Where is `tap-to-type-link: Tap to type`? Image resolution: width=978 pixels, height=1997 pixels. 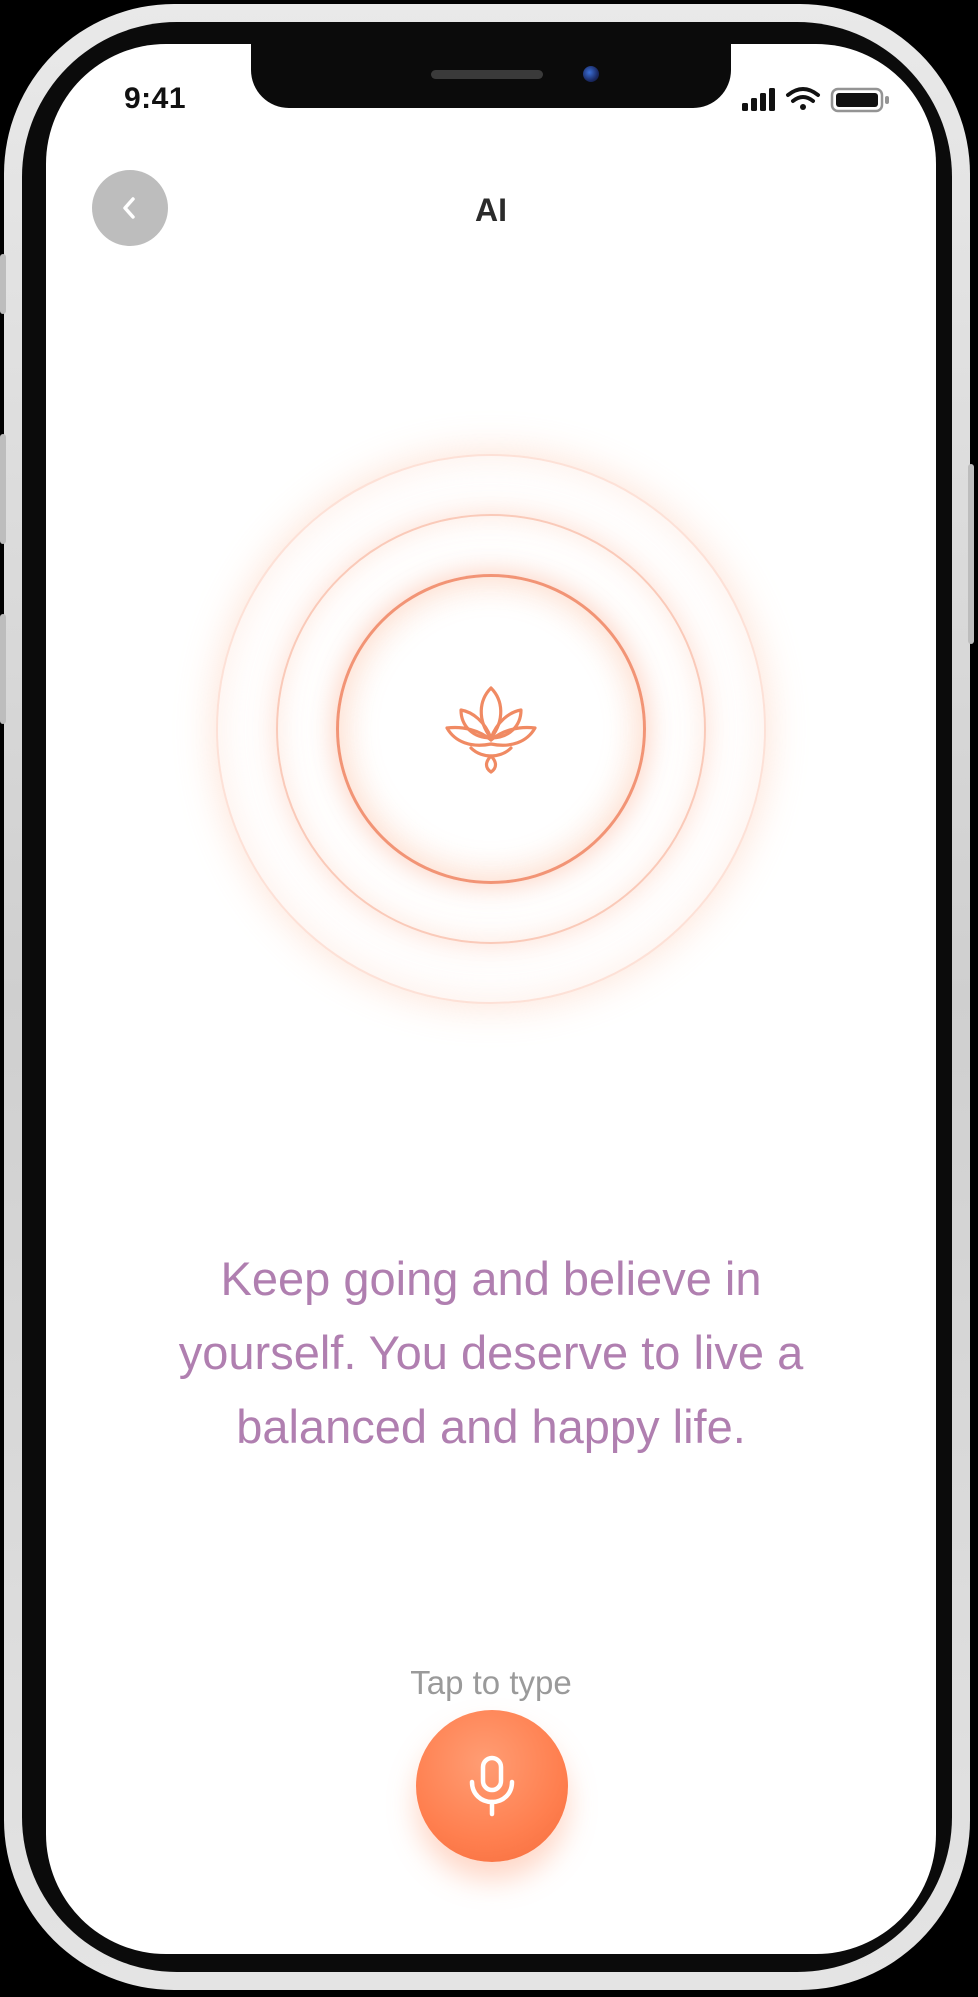 tap-to-type-link: Tap to type is located at coordinates (491, 1683).